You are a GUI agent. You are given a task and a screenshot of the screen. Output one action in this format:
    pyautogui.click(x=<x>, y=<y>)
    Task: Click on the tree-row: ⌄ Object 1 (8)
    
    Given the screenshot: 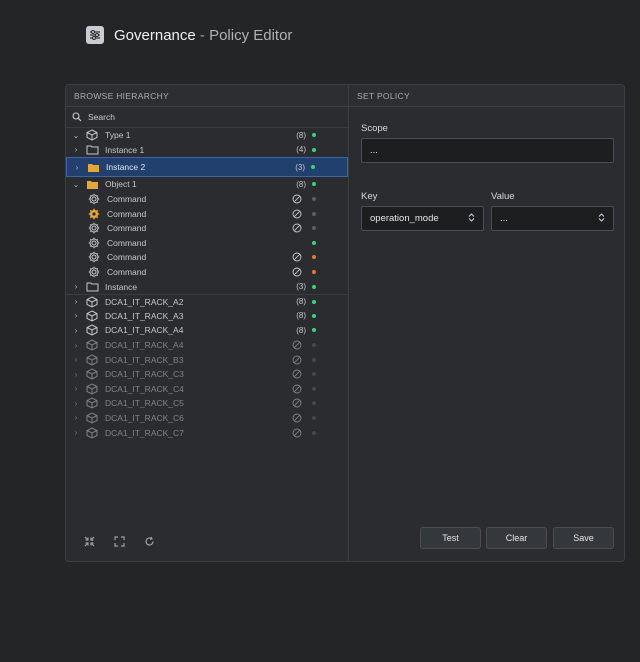 What is the action you would take?
    pyautogui.click(x=207, y=184)
    